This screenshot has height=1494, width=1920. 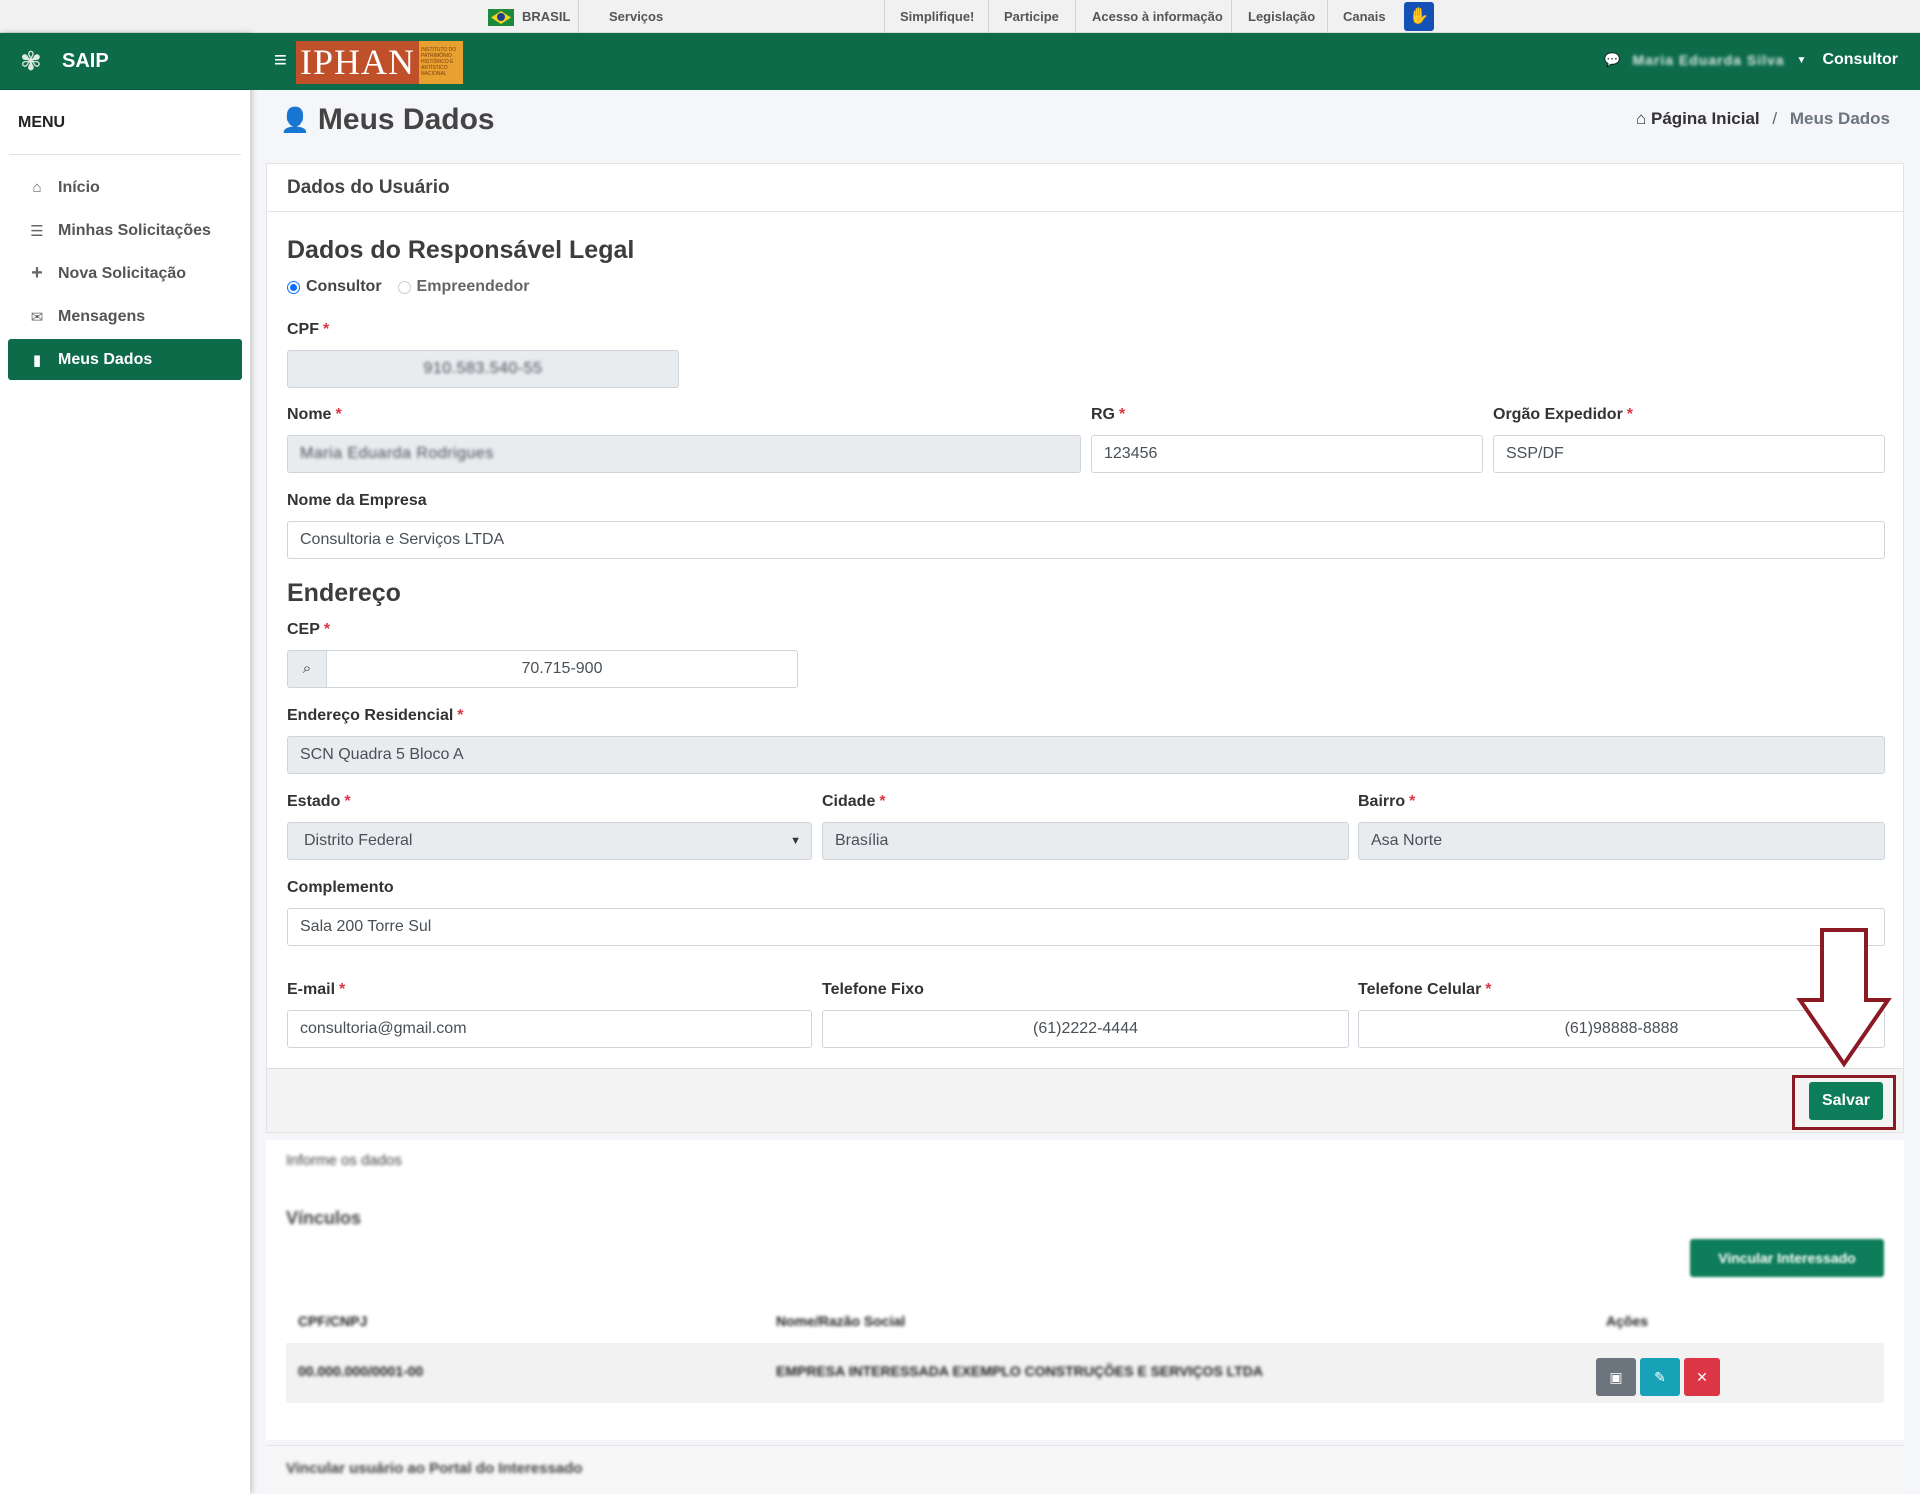 What do you see at coordinates (684, 454) in the screenshot?
I see `nome-field: Maria Eduarda Rodrigues` at bounding box center [684, 454].